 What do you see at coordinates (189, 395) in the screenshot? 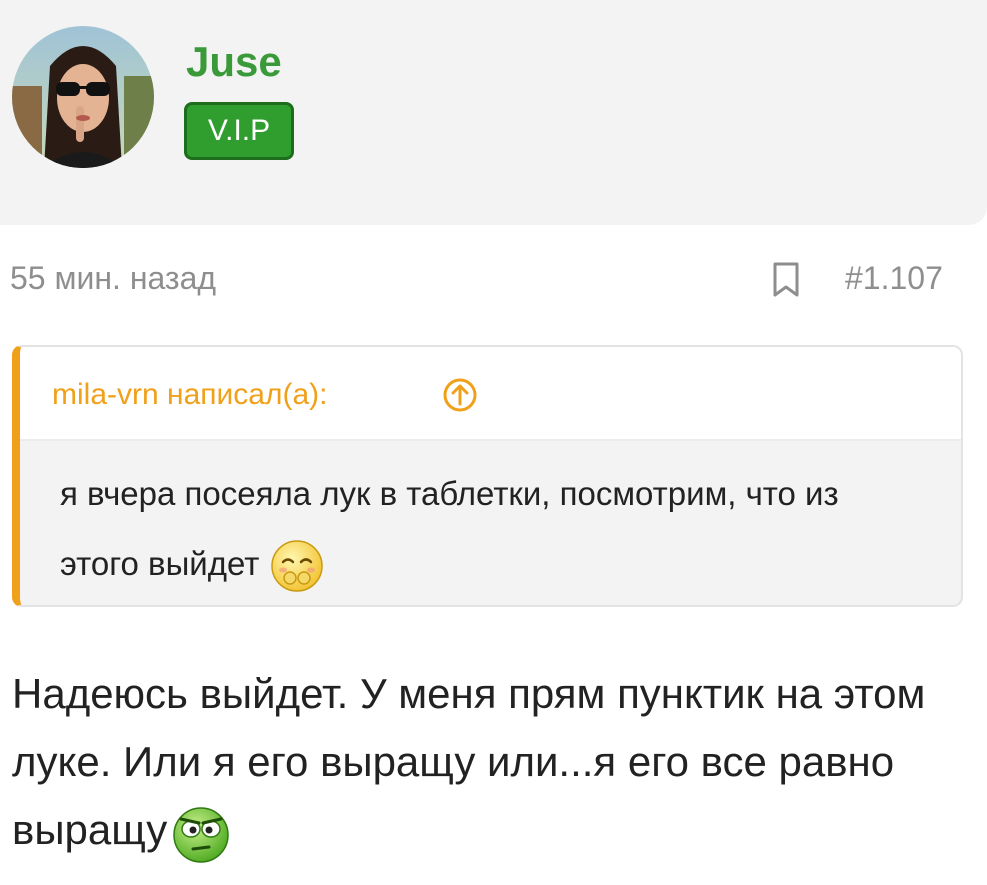
I see `quote-author: mila-vrn написал(а):` at bounding box center [189, 395].